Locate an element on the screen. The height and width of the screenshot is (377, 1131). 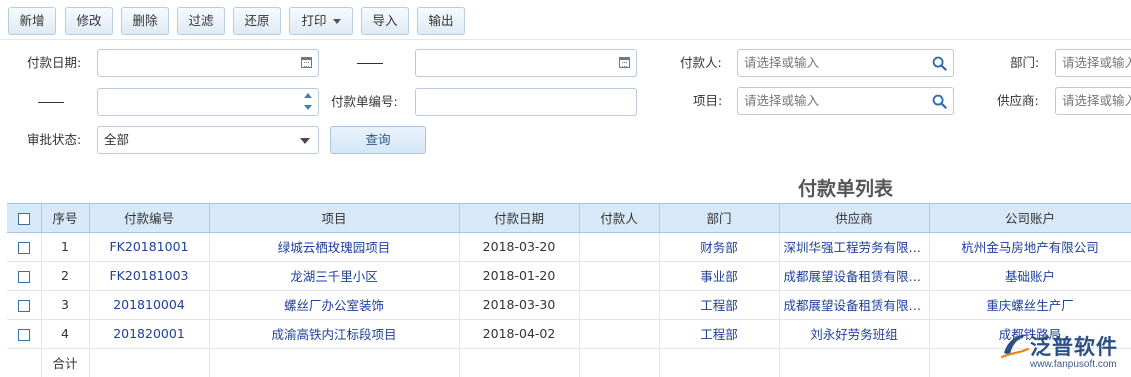
cell-no: 201810004 is located at coordinates (149, 305).